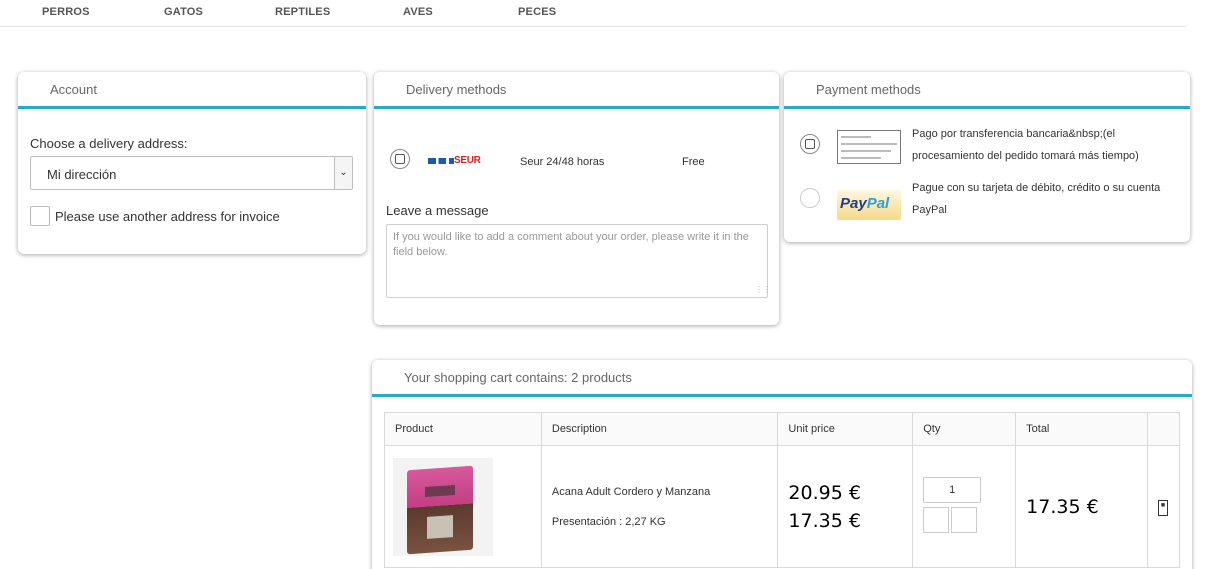 The image size is (1208, 569). Describe the element at coordinates (763, 290) in the screenshot. I see `resize-grip-icon: ⋮⋮` at that location.